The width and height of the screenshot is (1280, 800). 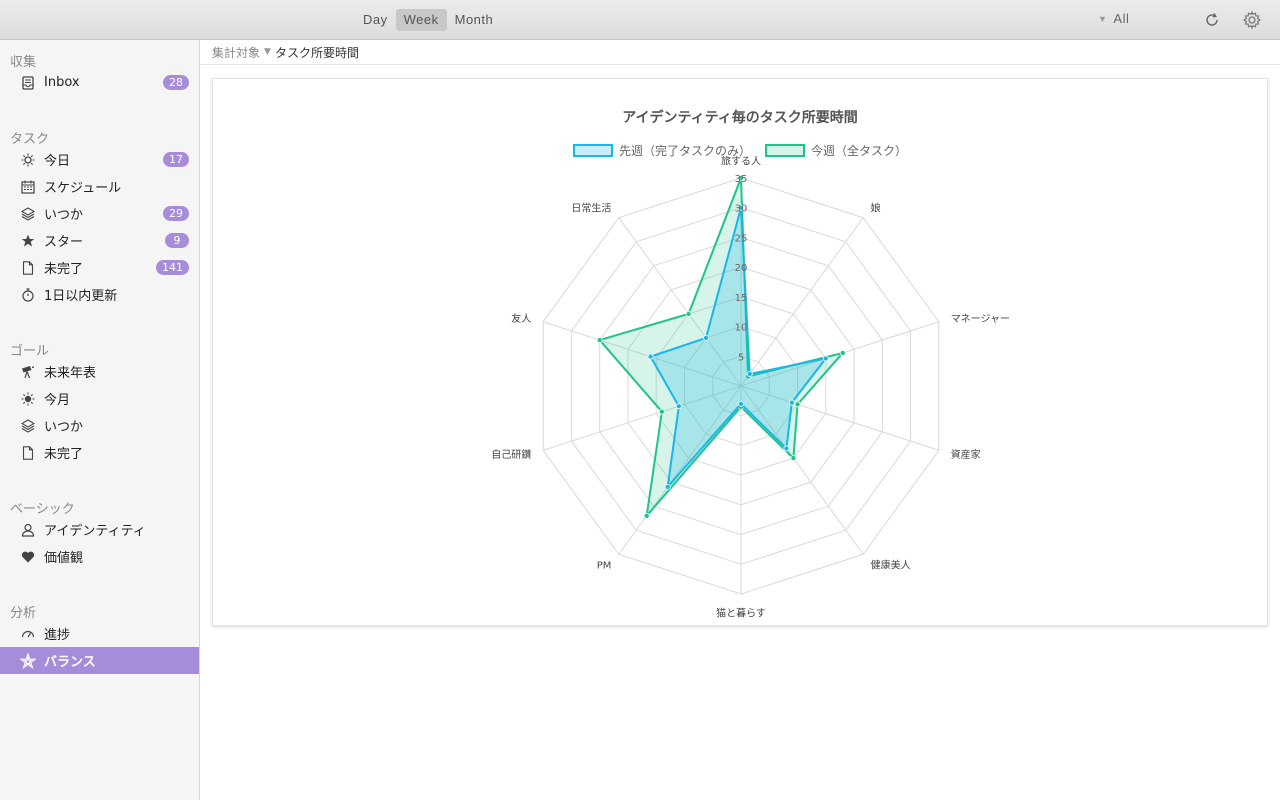 What do you see at coordinates (738, 347) in the screenshot?
I see `series-area` at bounding box center [738, 347].